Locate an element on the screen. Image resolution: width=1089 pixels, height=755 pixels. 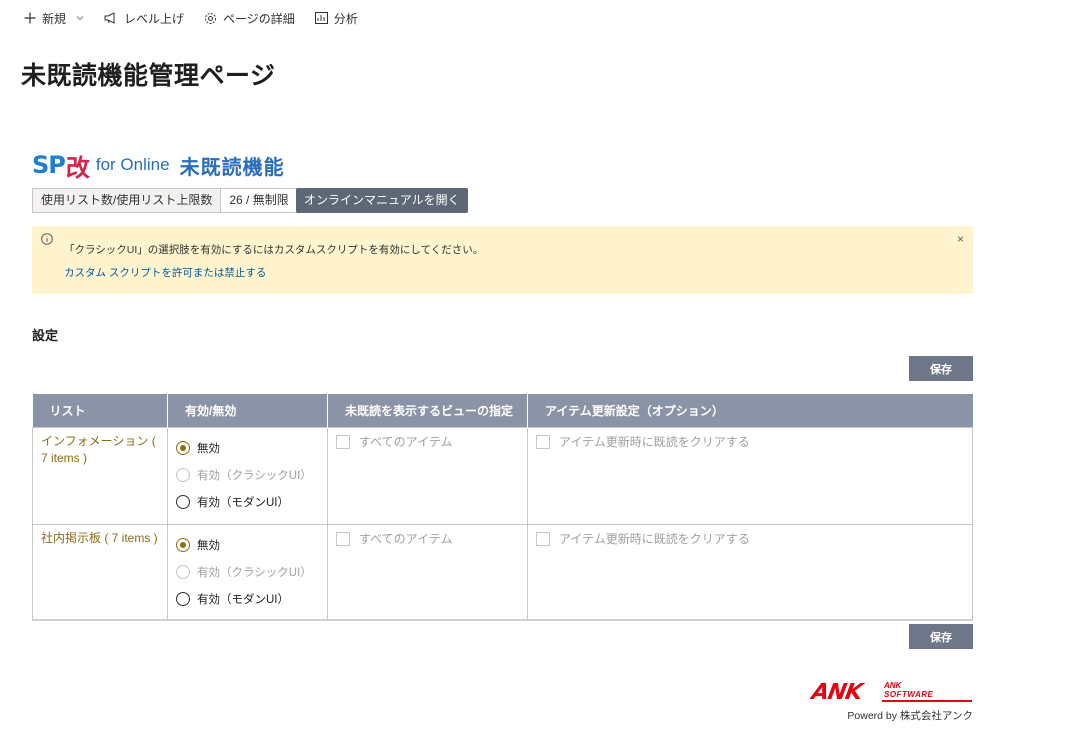
command-bar: 新規 レベル上げ ページの詳細 分析 is located at coordinates (201, 18).